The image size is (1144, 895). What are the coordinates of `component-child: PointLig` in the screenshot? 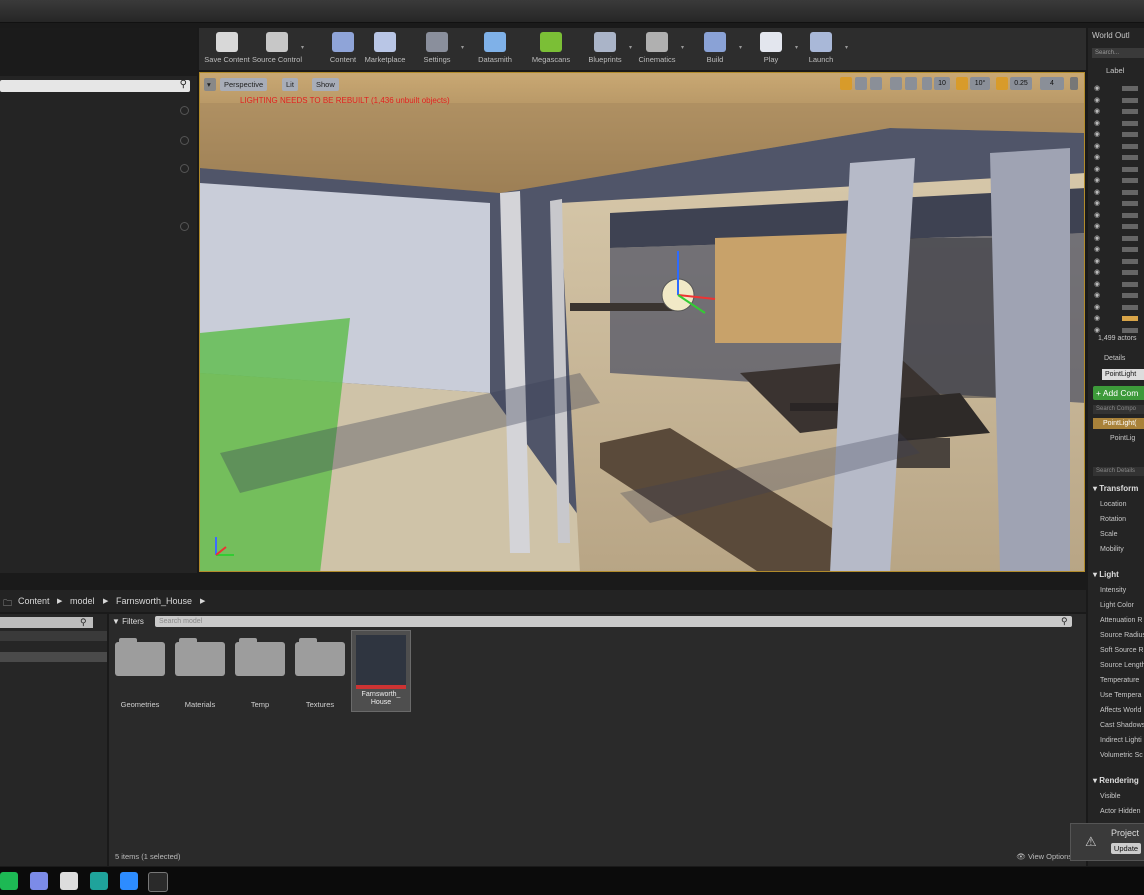 It's located at (1122, 438).